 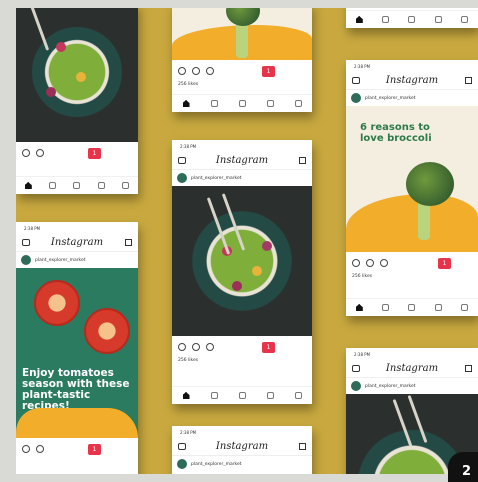 I want to click on phone-right-top, so click(x=412, y=18).